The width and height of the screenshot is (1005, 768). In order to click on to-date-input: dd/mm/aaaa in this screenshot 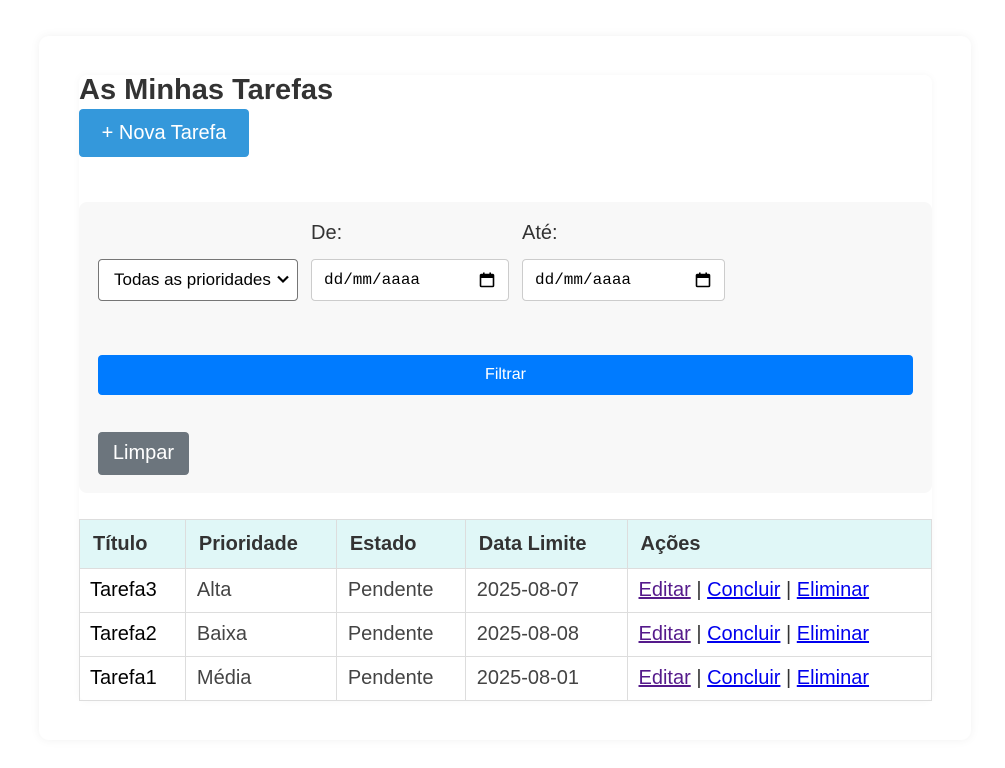, I will do `click(623, 280)`.